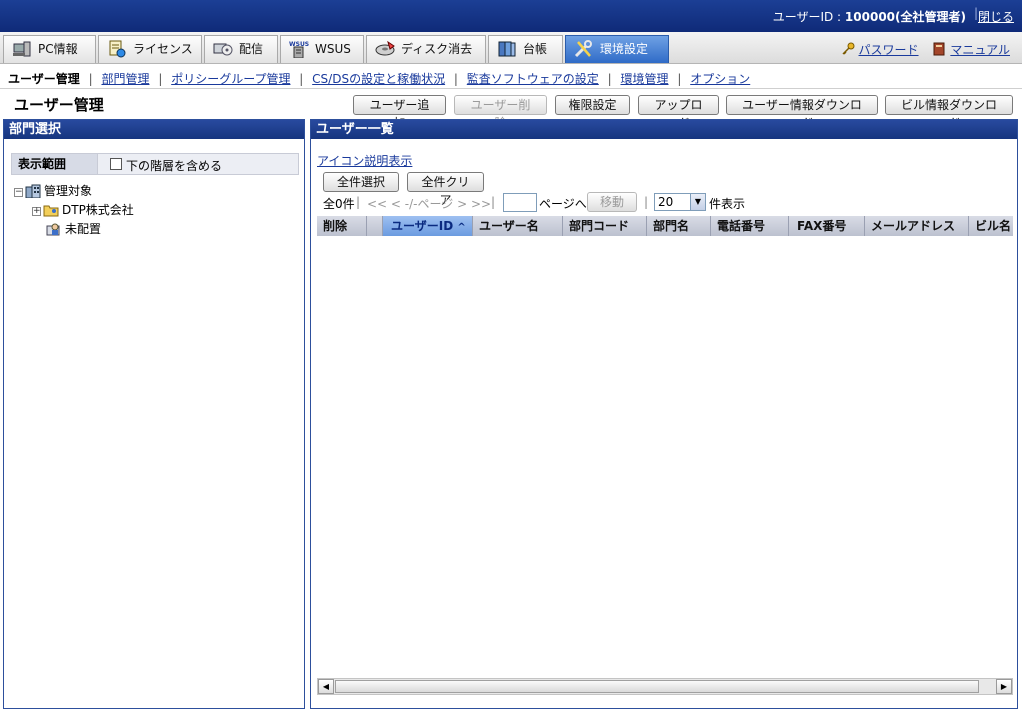 The height and width of the screenshot is (713, 1022). What do you see at coordinates (98, 210) in the screenshot?
I see `tree-company-label: DTP株式会社` at bounding box center [98, 210].